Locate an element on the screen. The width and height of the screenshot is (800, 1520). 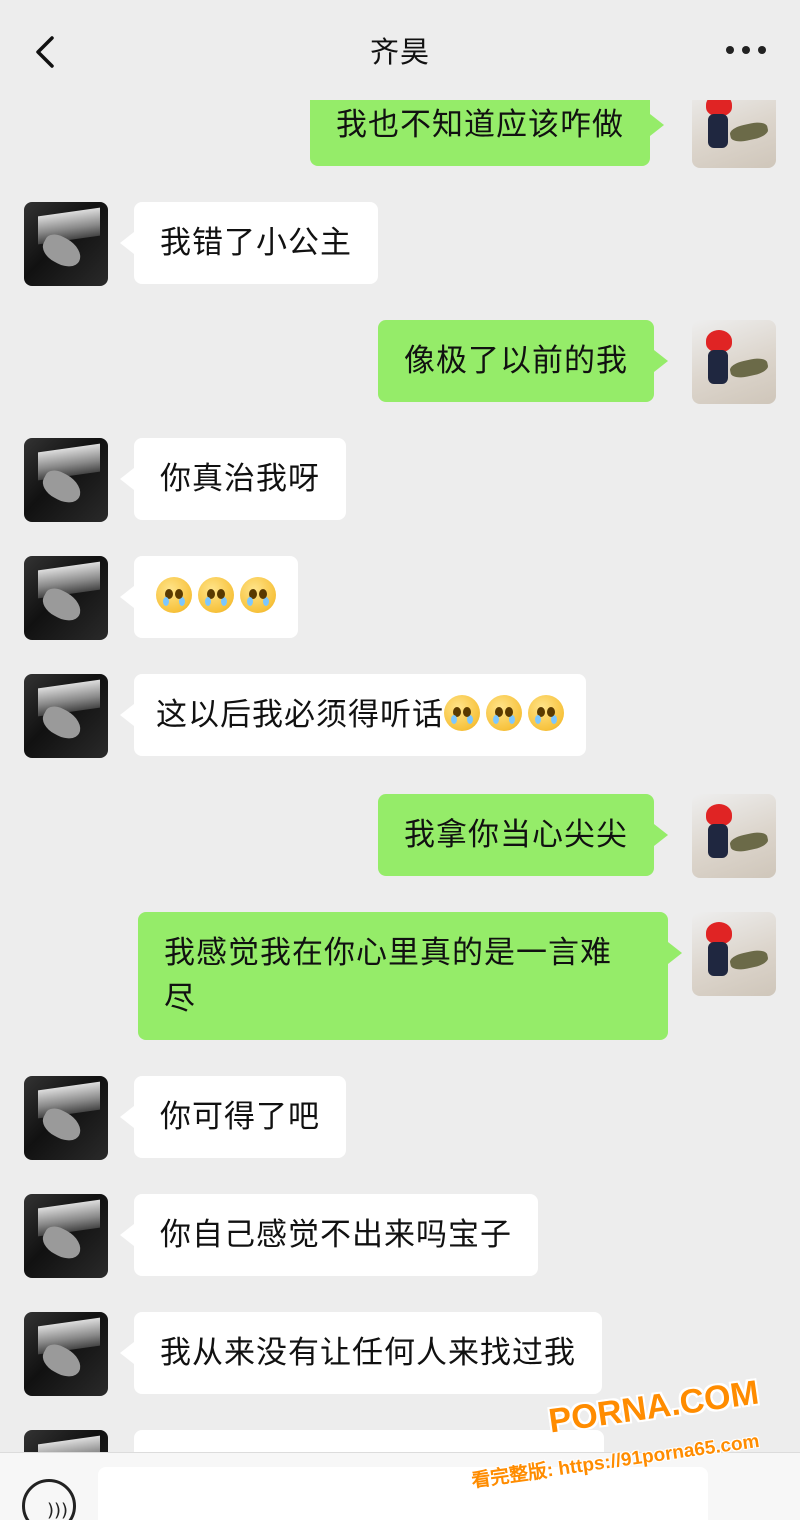
message-bubble-incoming: 我错了小公主 is located at coordinates (249, 243).